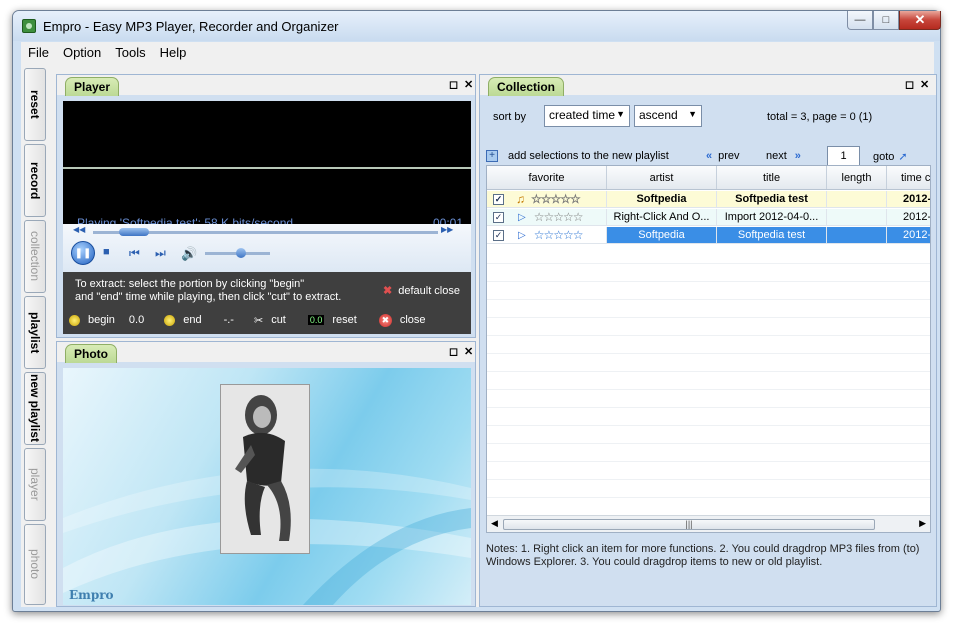 This screenshot has width=962, height=631. What do you see at coordinates (101, 320) in the screenshot?
I see `begin-button: begin` at bounding box center [101, 320].